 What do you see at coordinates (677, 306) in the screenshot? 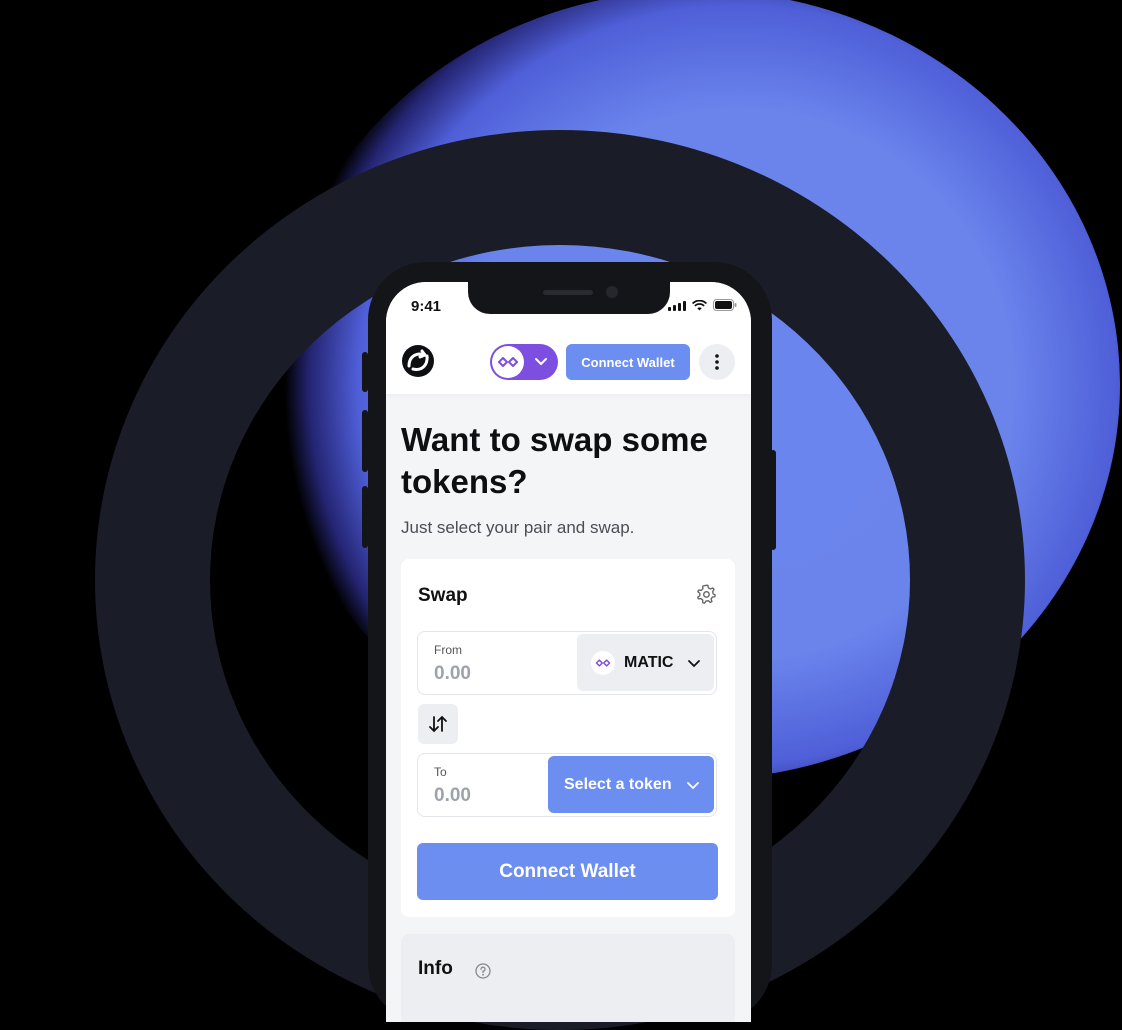
I see `signal-icon` at bounding box center [677, 306].